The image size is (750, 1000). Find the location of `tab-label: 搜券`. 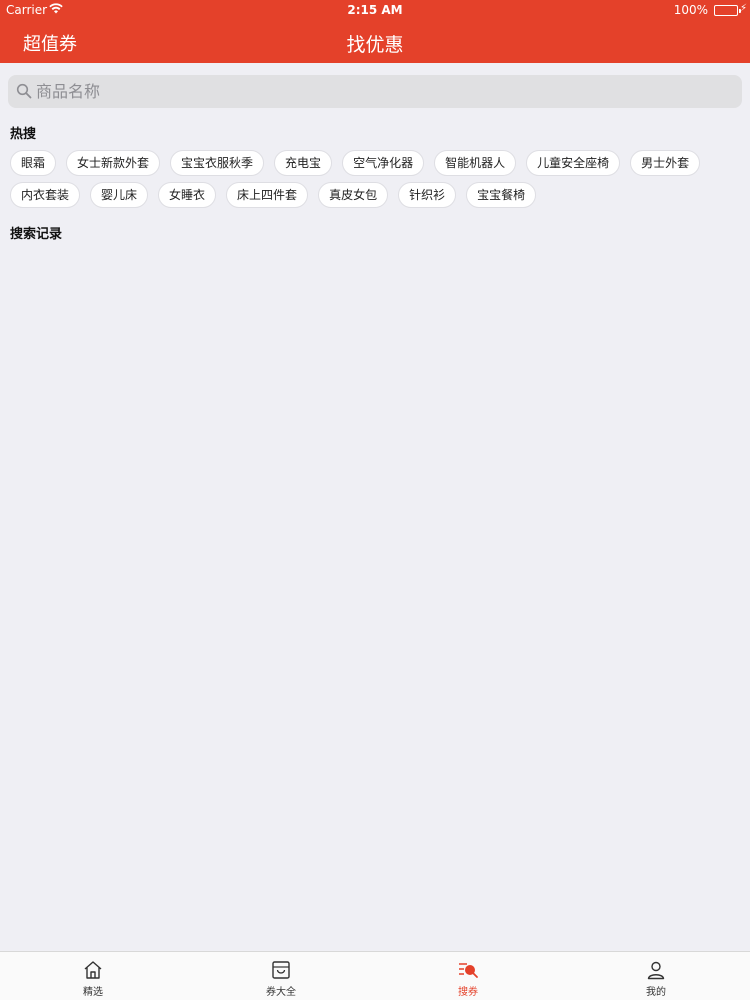

tab-label: 搜券 is located at coordinates (468, 992).